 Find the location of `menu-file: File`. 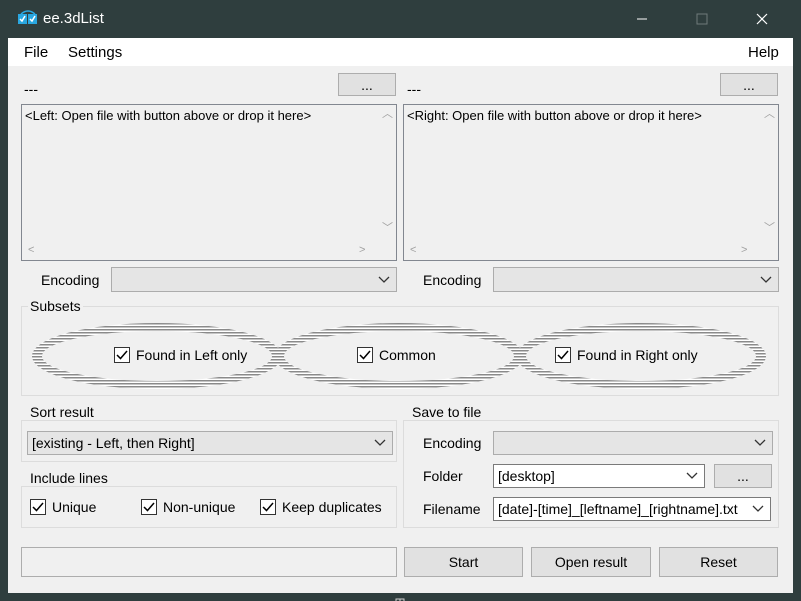

menu-file: File is located at coordinates (36, 52).